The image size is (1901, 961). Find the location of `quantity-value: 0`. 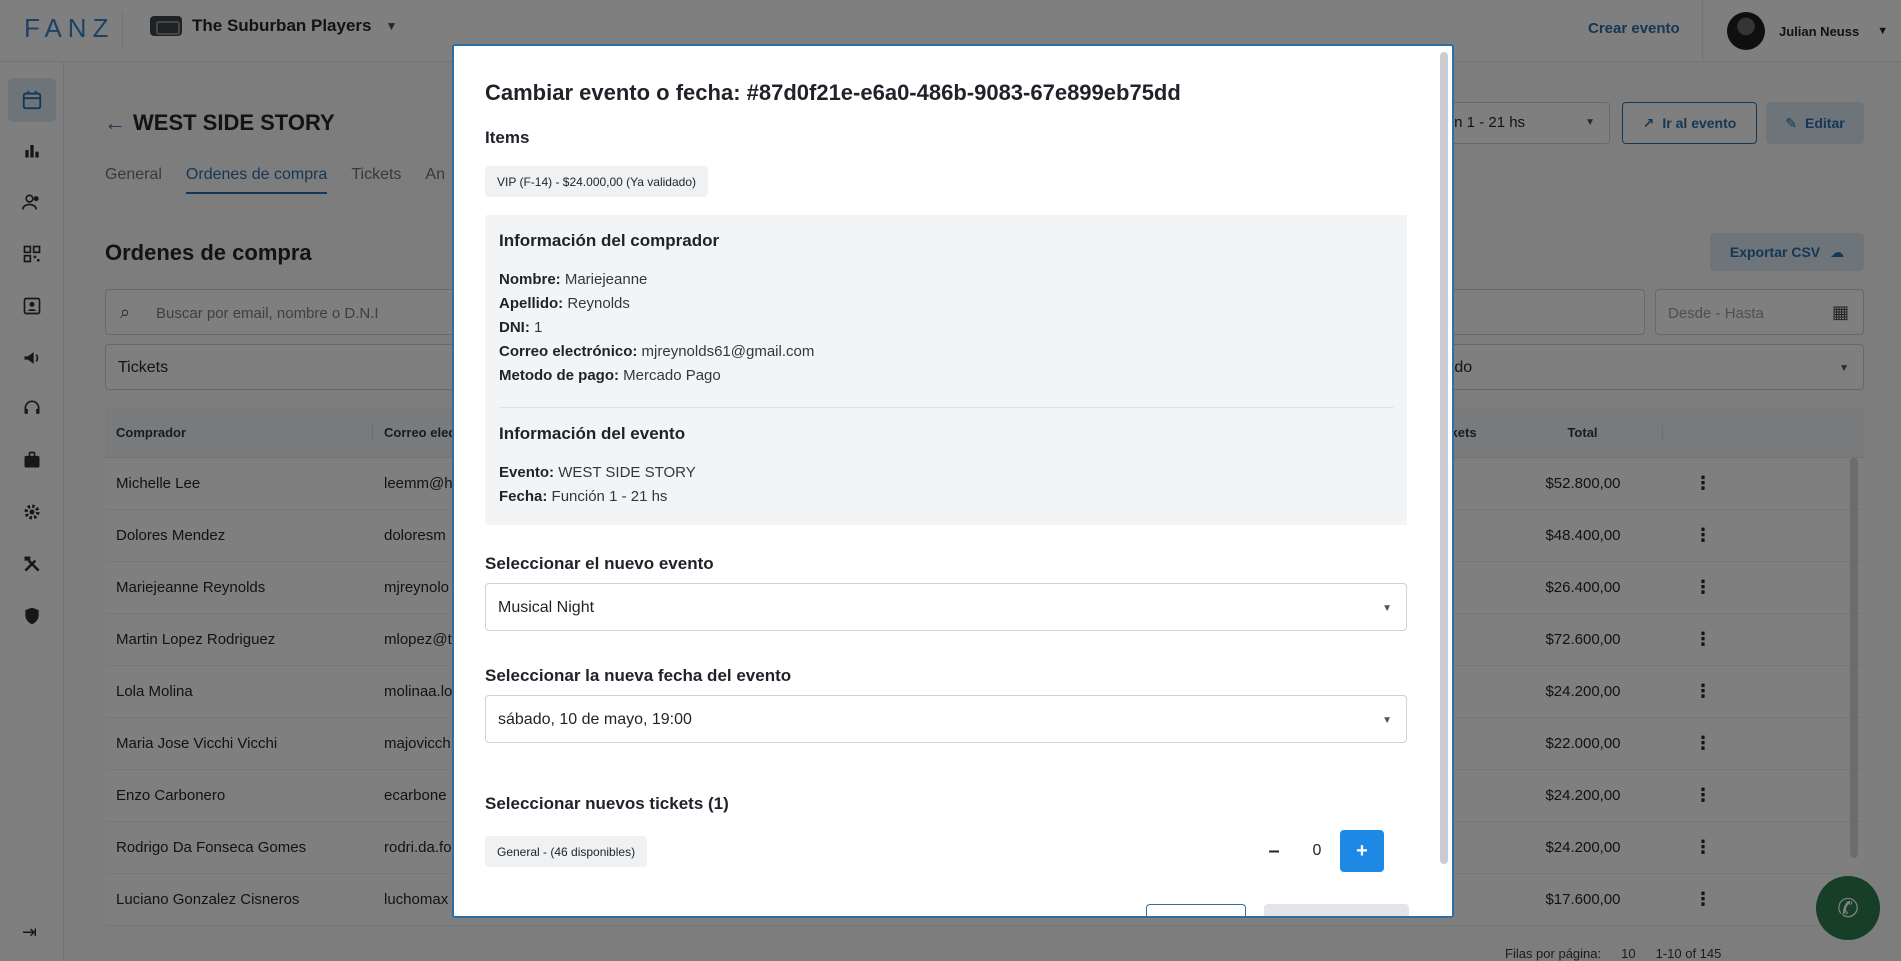

quantity-value: 0 is located at coordinates (1317, 850).